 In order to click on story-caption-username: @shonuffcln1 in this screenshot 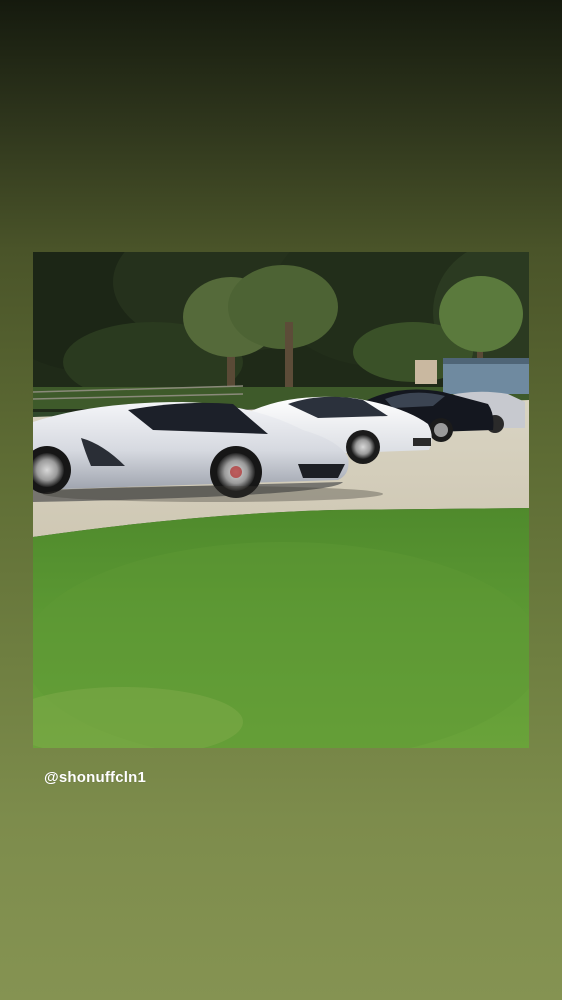, I will do `click(95, 777)`.